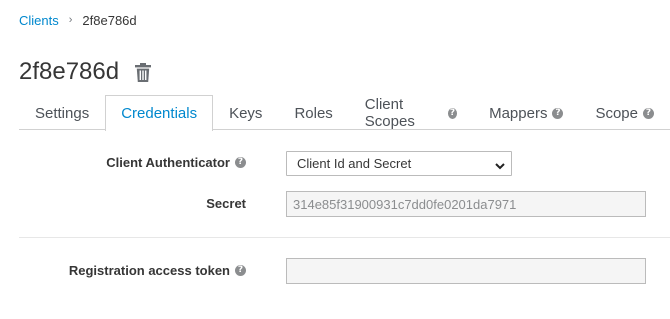 The image size is (670, 319). I want to click on tab-settings: Settings, so click(62, 112).